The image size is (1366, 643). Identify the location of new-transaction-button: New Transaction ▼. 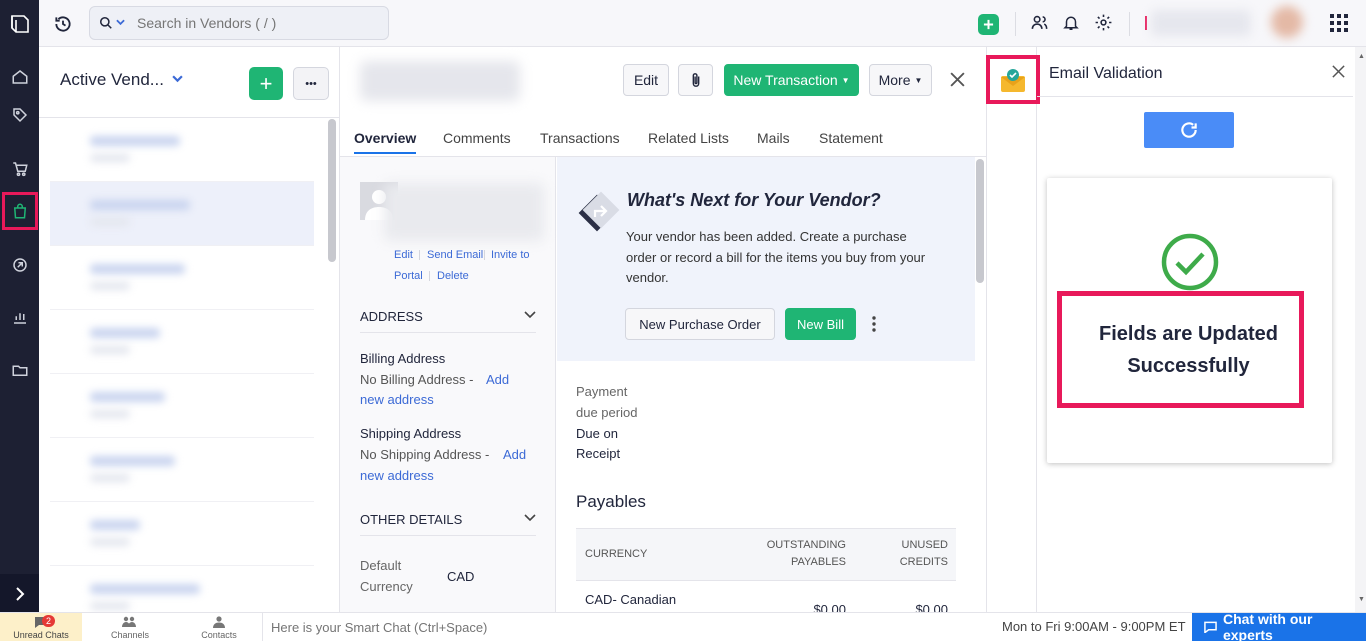
(791, 80).